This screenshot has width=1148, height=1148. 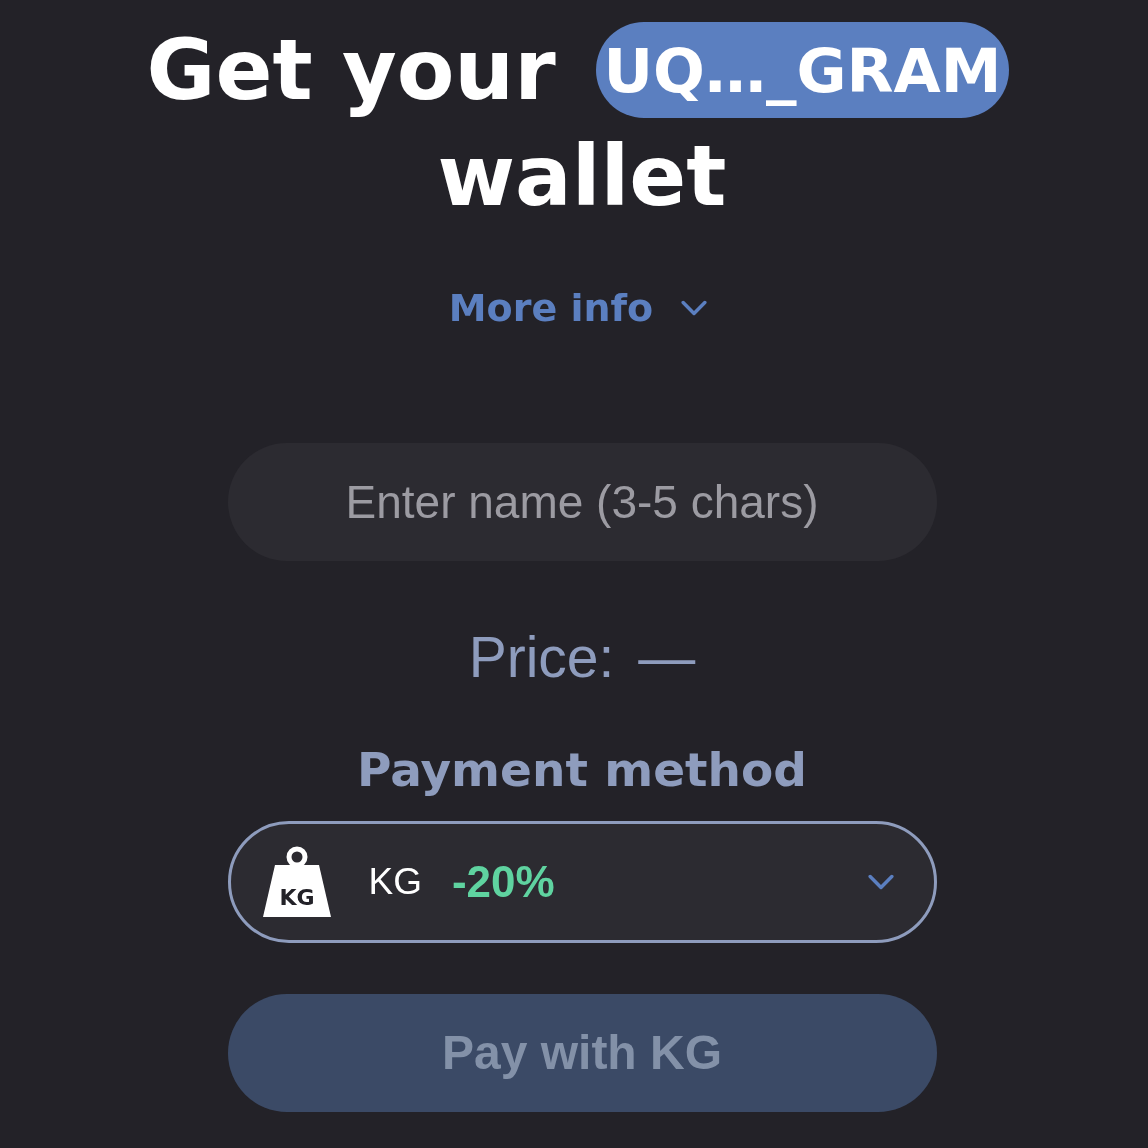 What do you see at coordinates (395, 882) in the screenshot?
I see `currency-label: KG` at bounding box center [395, 882].